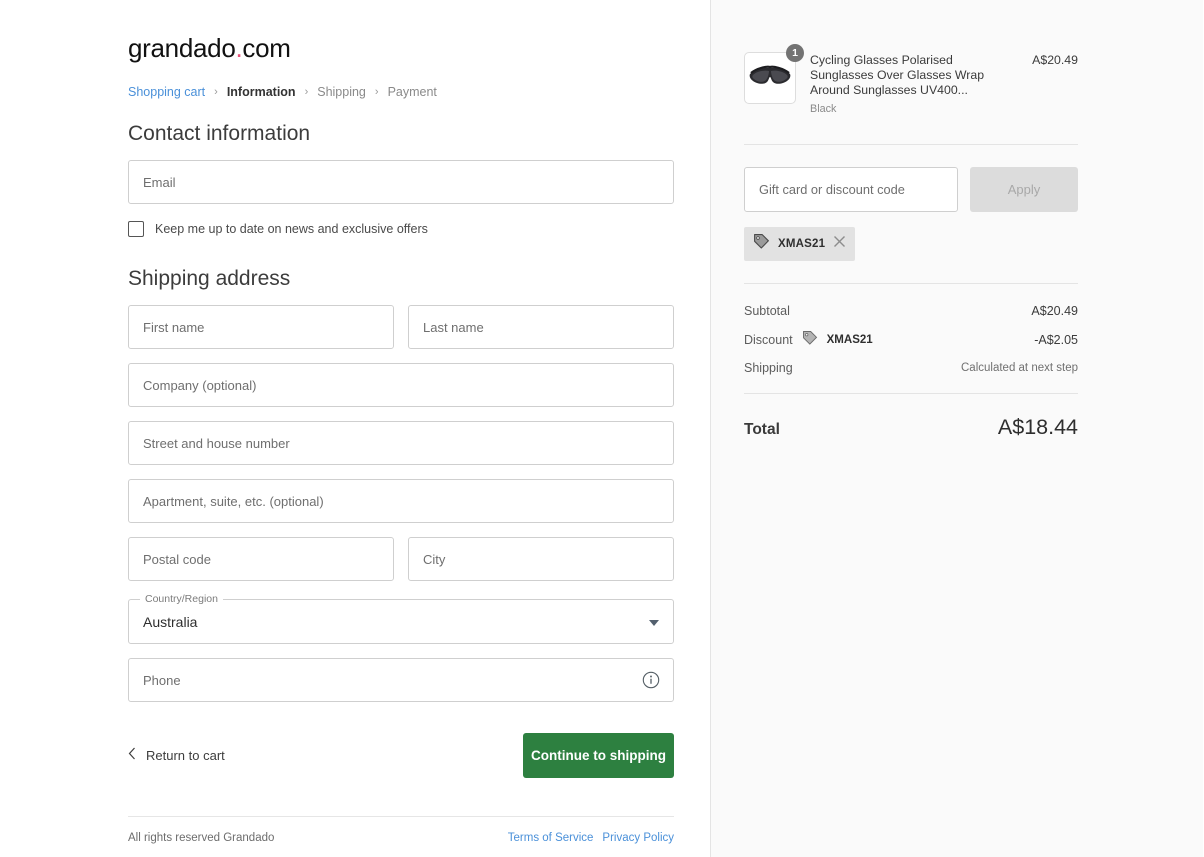  Describe the element at coordinates (200, 385) in the screenshot. I see `company-placeholder: Company (optional)` at that location.